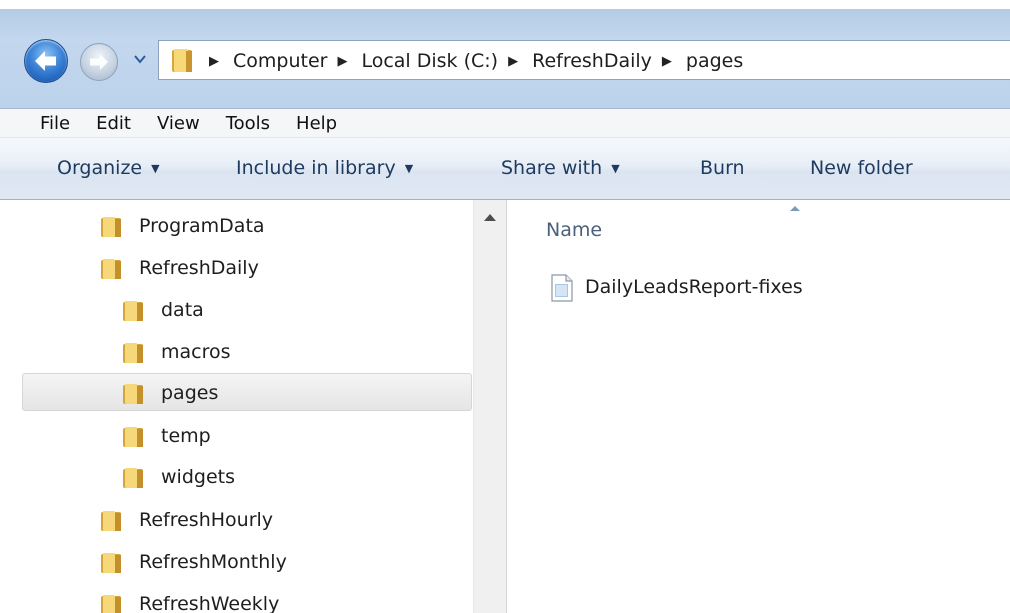  I want to click on breadcrumb-refreshdaily: RefreshDaily, so click(592, 61).